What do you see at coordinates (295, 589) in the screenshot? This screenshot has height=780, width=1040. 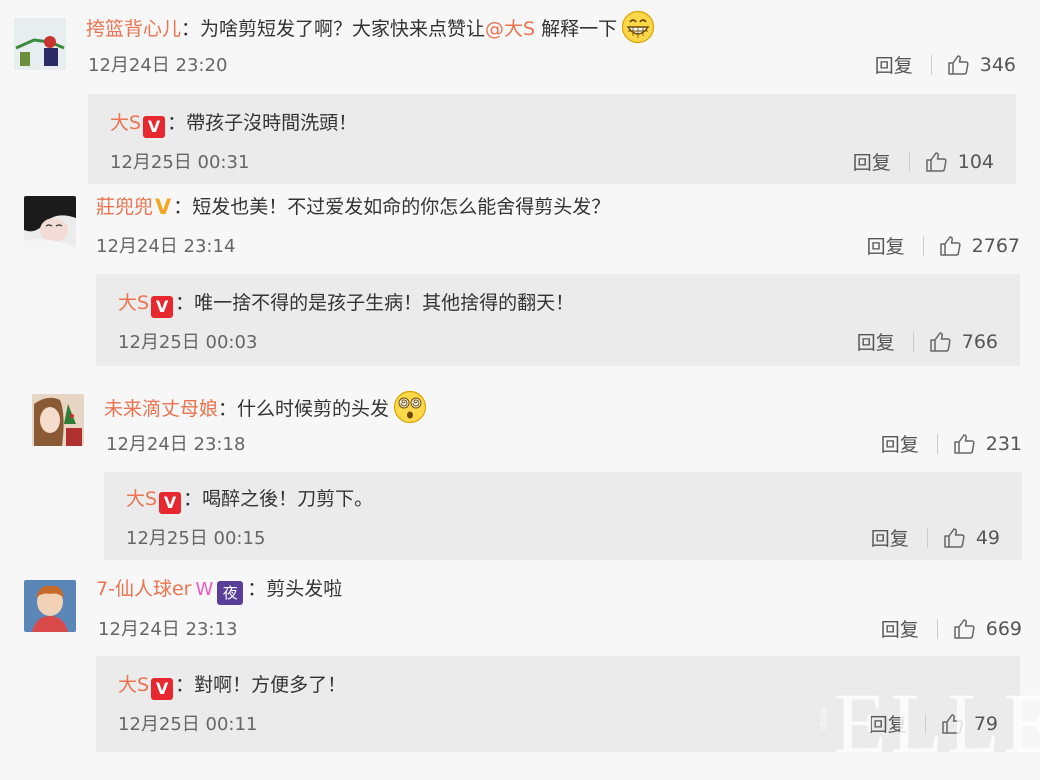 I see `comment-body: ：剪头发啦` at bounding box center [295, 589].